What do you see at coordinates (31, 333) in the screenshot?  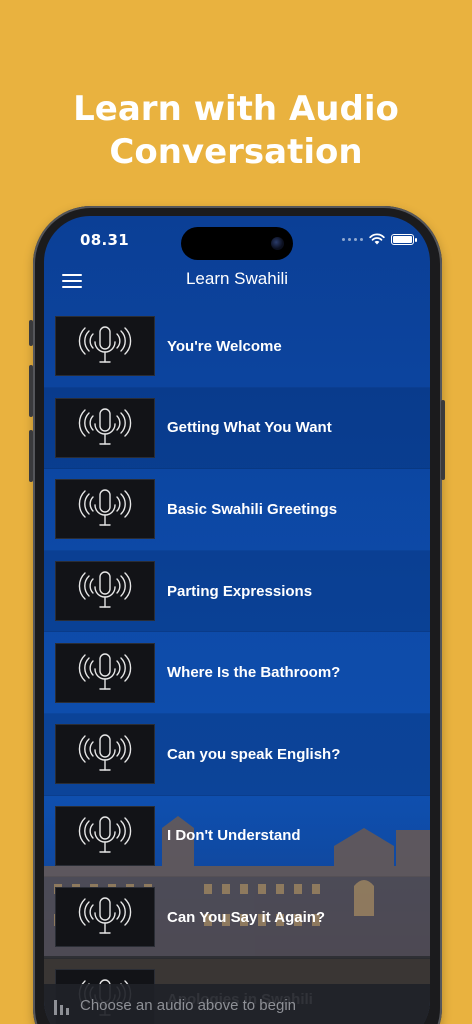 I see `phone-side-button` at bounding box center [31, 333].